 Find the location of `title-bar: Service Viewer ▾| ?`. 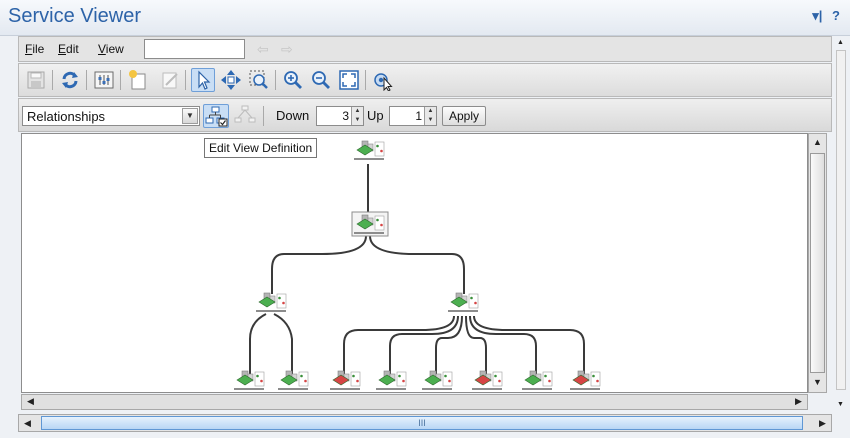

title-bar: Service Viewer ▾| ? is located at coordinates (425, 18).